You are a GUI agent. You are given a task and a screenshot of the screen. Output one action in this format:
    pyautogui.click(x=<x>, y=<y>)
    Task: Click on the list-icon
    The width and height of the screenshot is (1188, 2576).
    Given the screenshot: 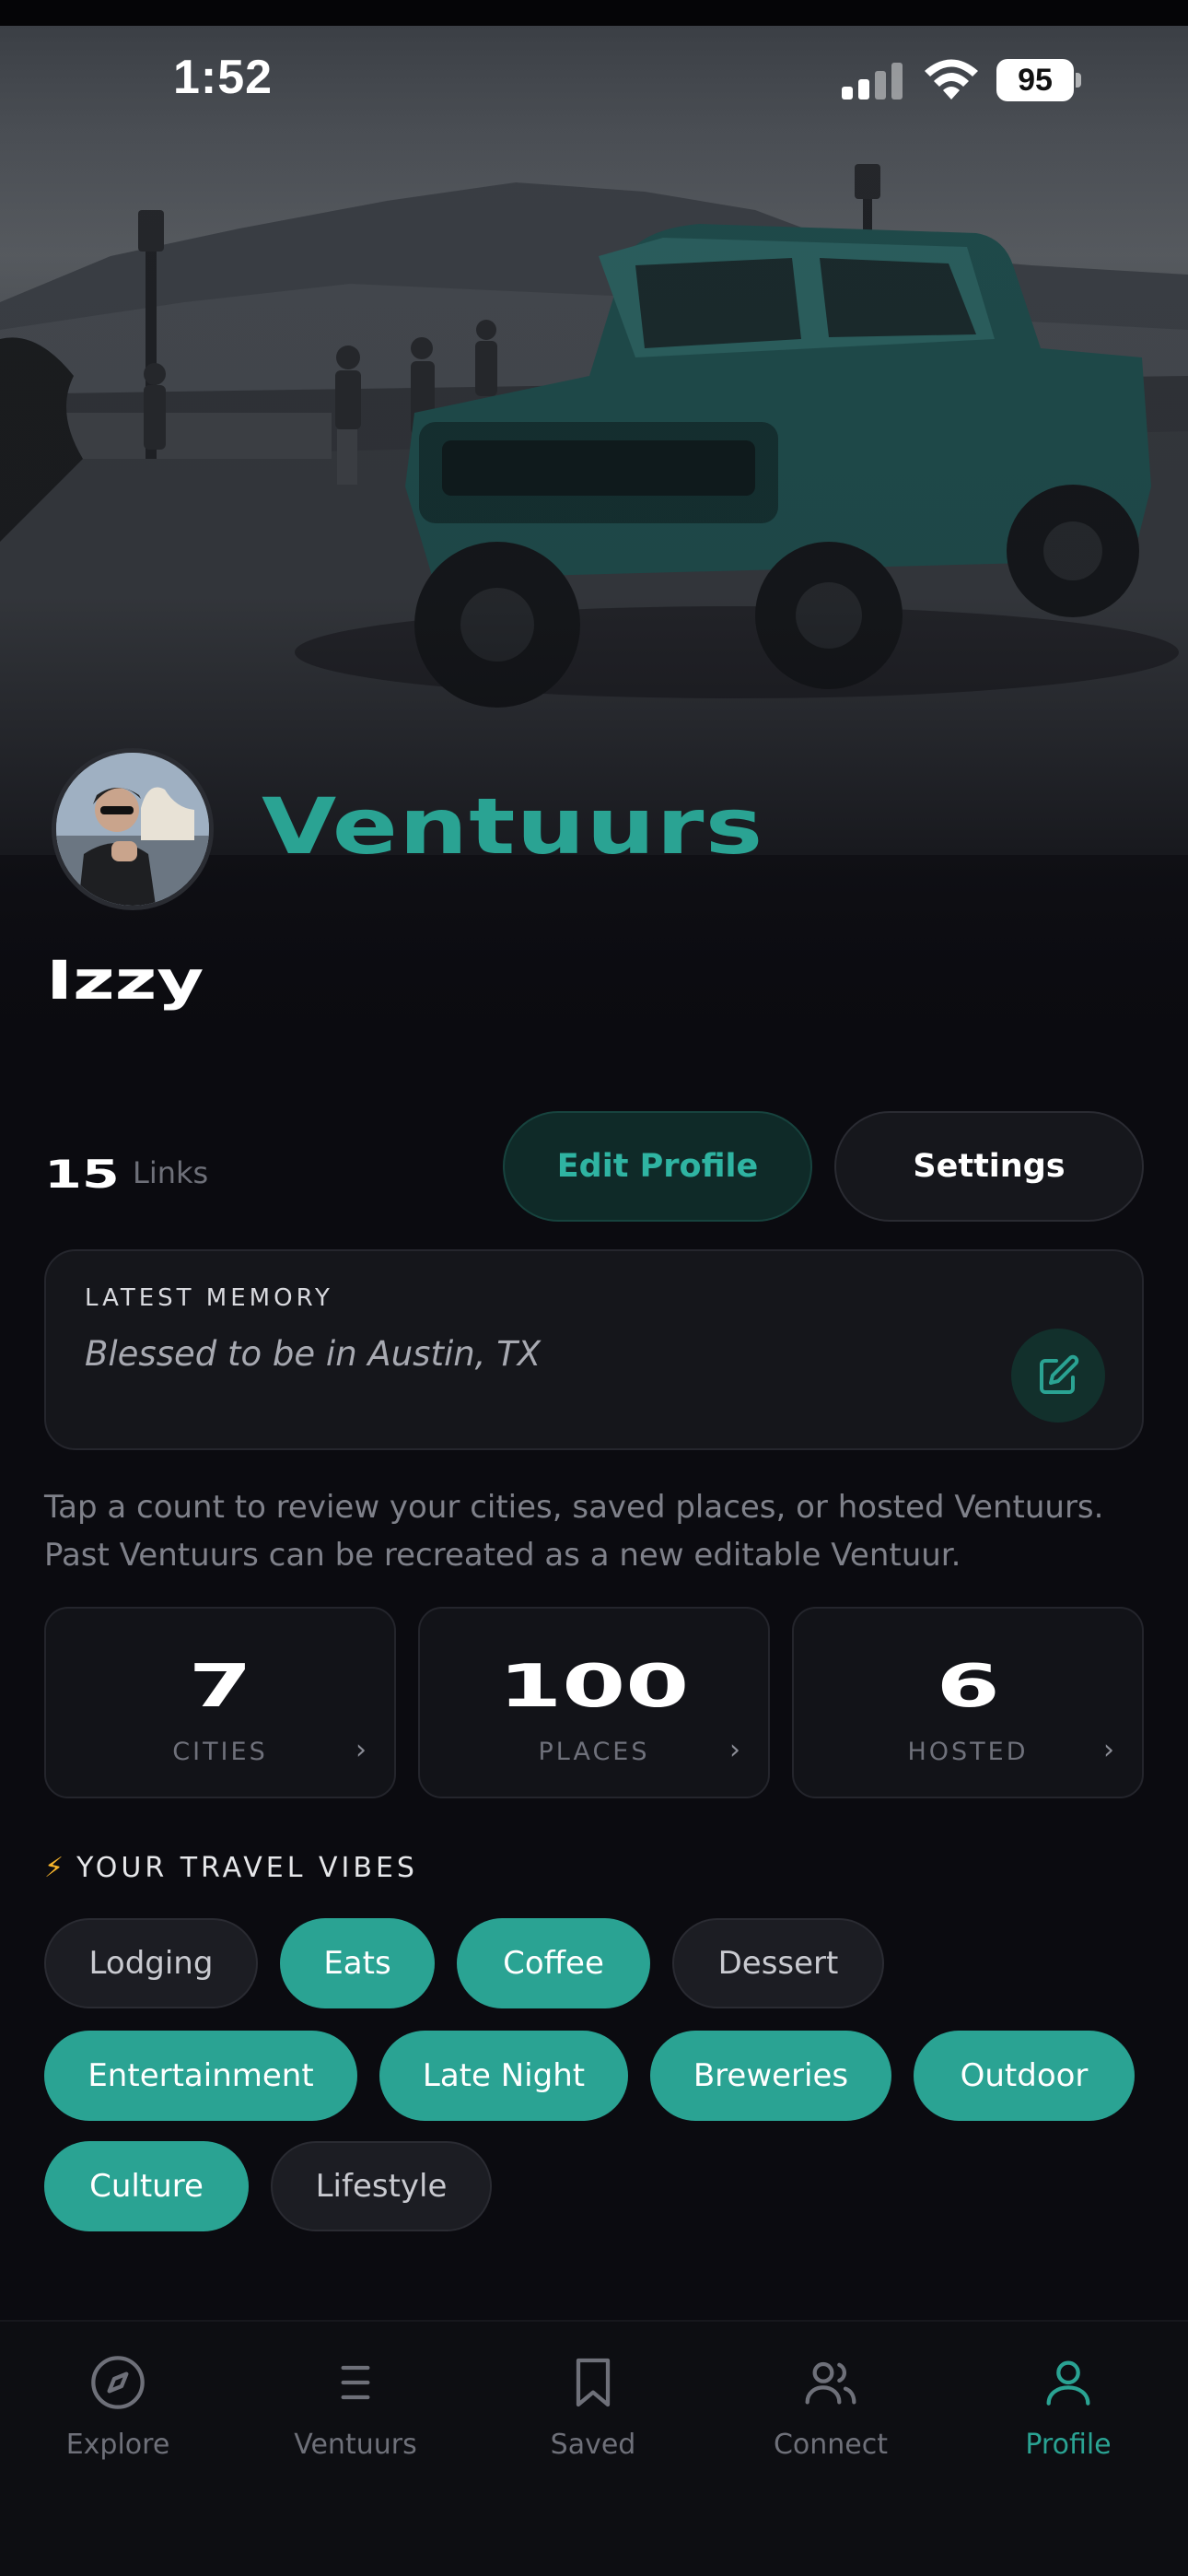 What is the action you would take?
    pyautogui.click(x=355, y=2382)
    